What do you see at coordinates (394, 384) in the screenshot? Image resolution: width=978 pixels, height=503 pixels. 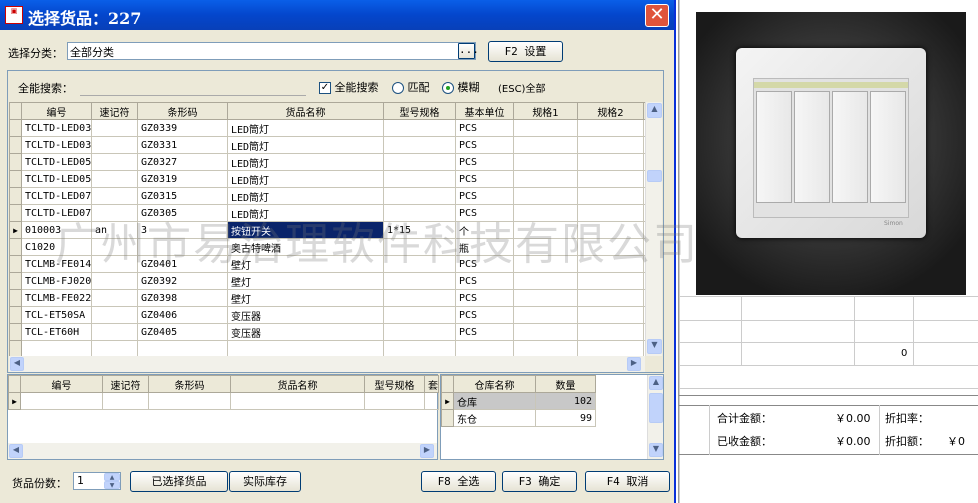 I see `column-header: 型号规格` at bounding box center [394, 384].